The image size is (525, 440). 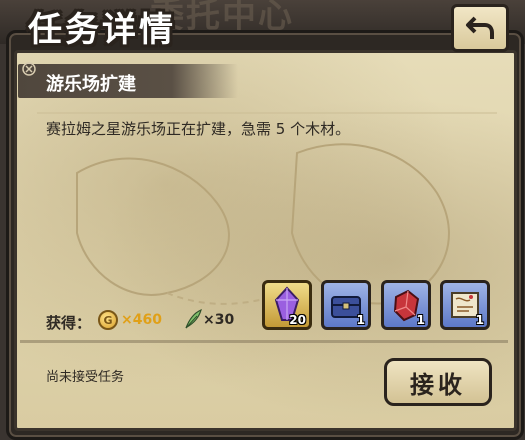 What do you see at coordinates (198, 129) in the screenshot?
I see `mission-description: 赛拉姆之星游乐场正在扩建，急需 5 个木材。` at bounding box center [198, 129].